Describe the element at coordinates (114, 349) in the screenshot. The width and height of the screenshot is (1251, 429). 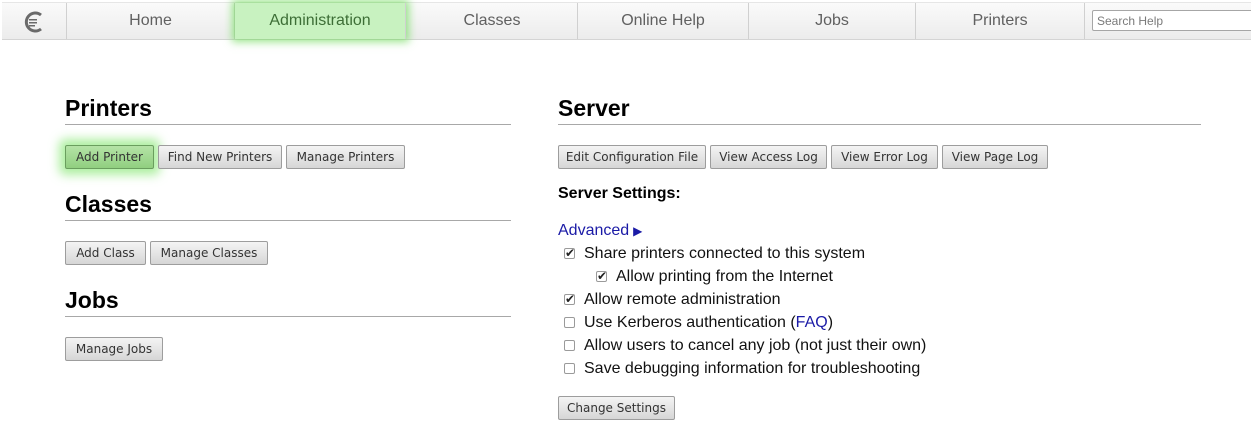
I see `manage-jobs-button: Manage Jobs` at that location.